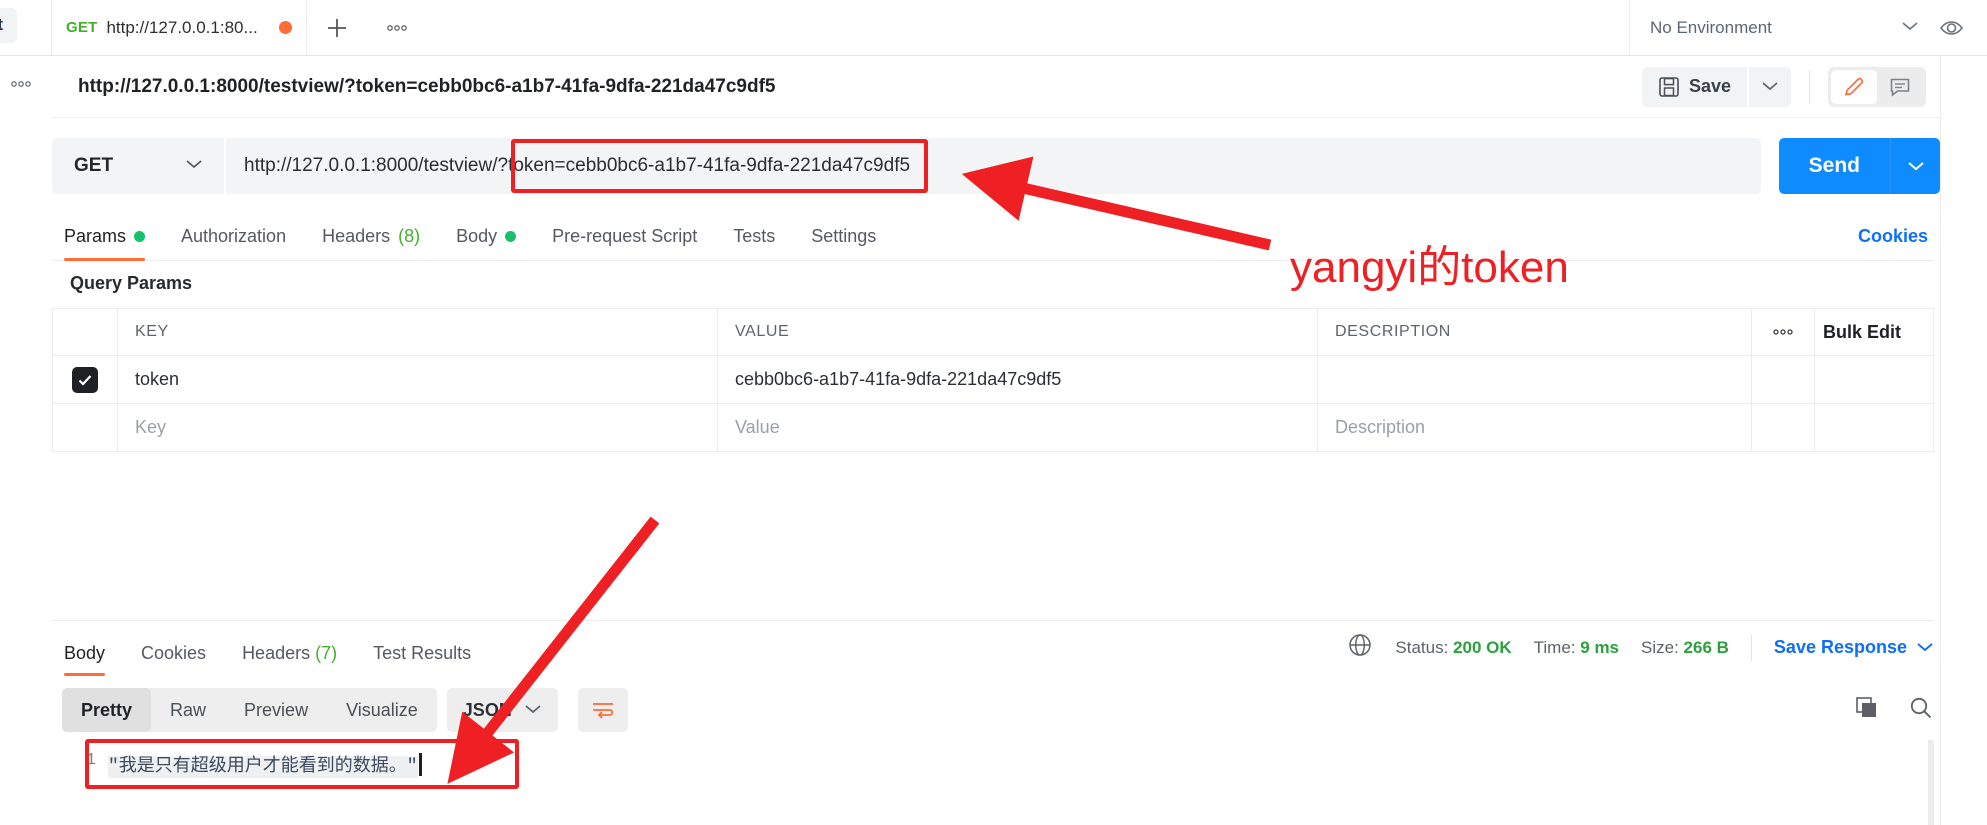  Describe the element at coordinates (87, 659) in the screenshot. I see `response-tab-body: Body` at that location.